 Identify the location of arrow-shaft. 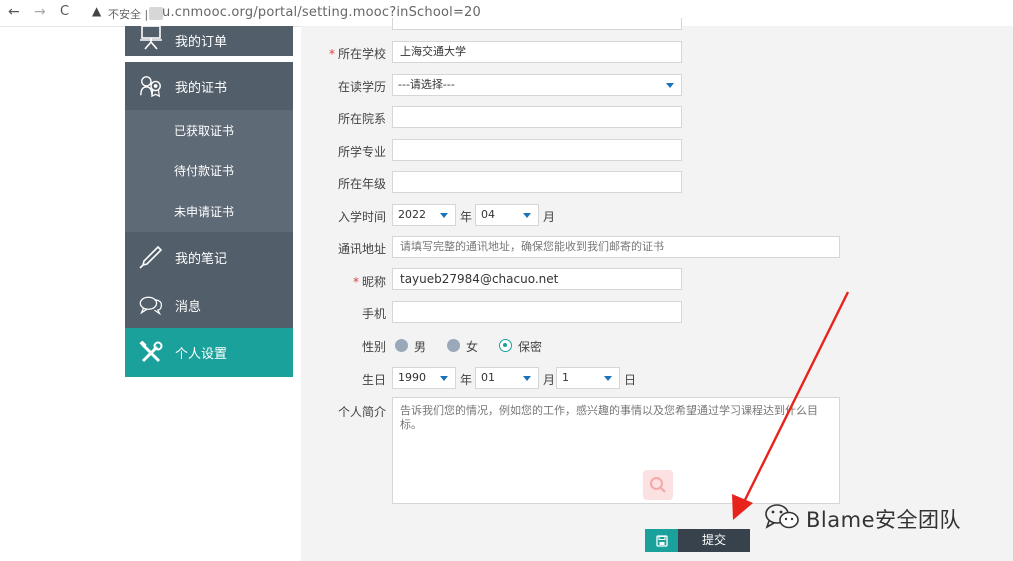
(795, 399).